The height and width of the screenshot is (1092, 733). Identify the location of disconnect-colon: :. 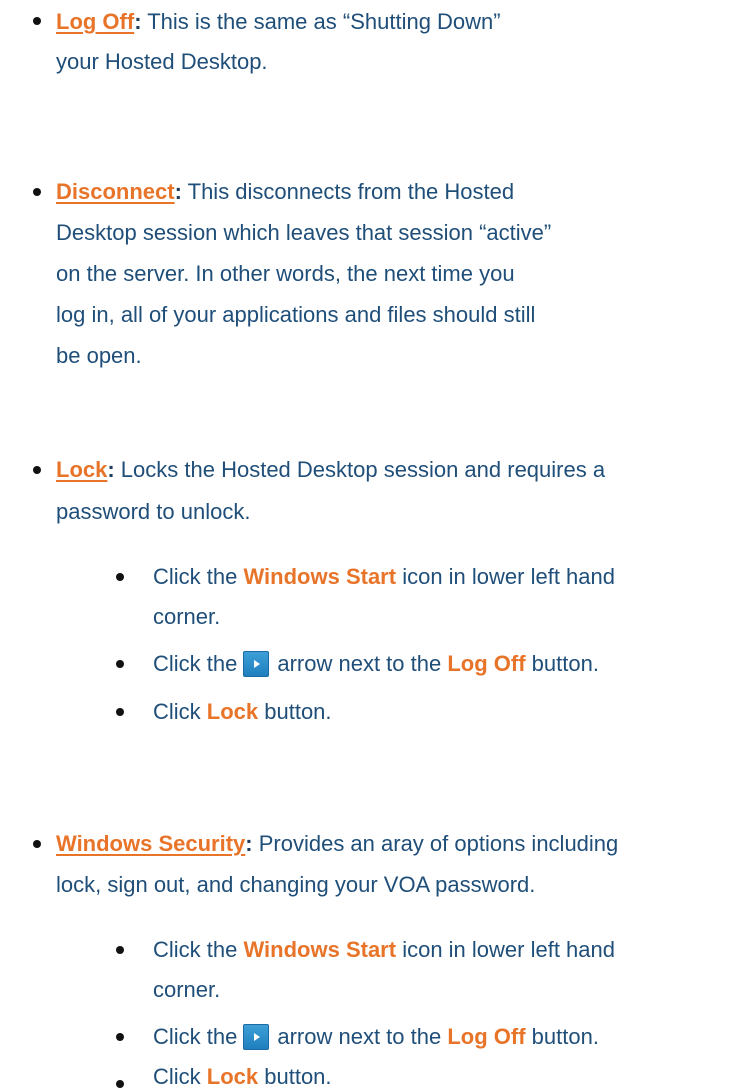
(178, 191).